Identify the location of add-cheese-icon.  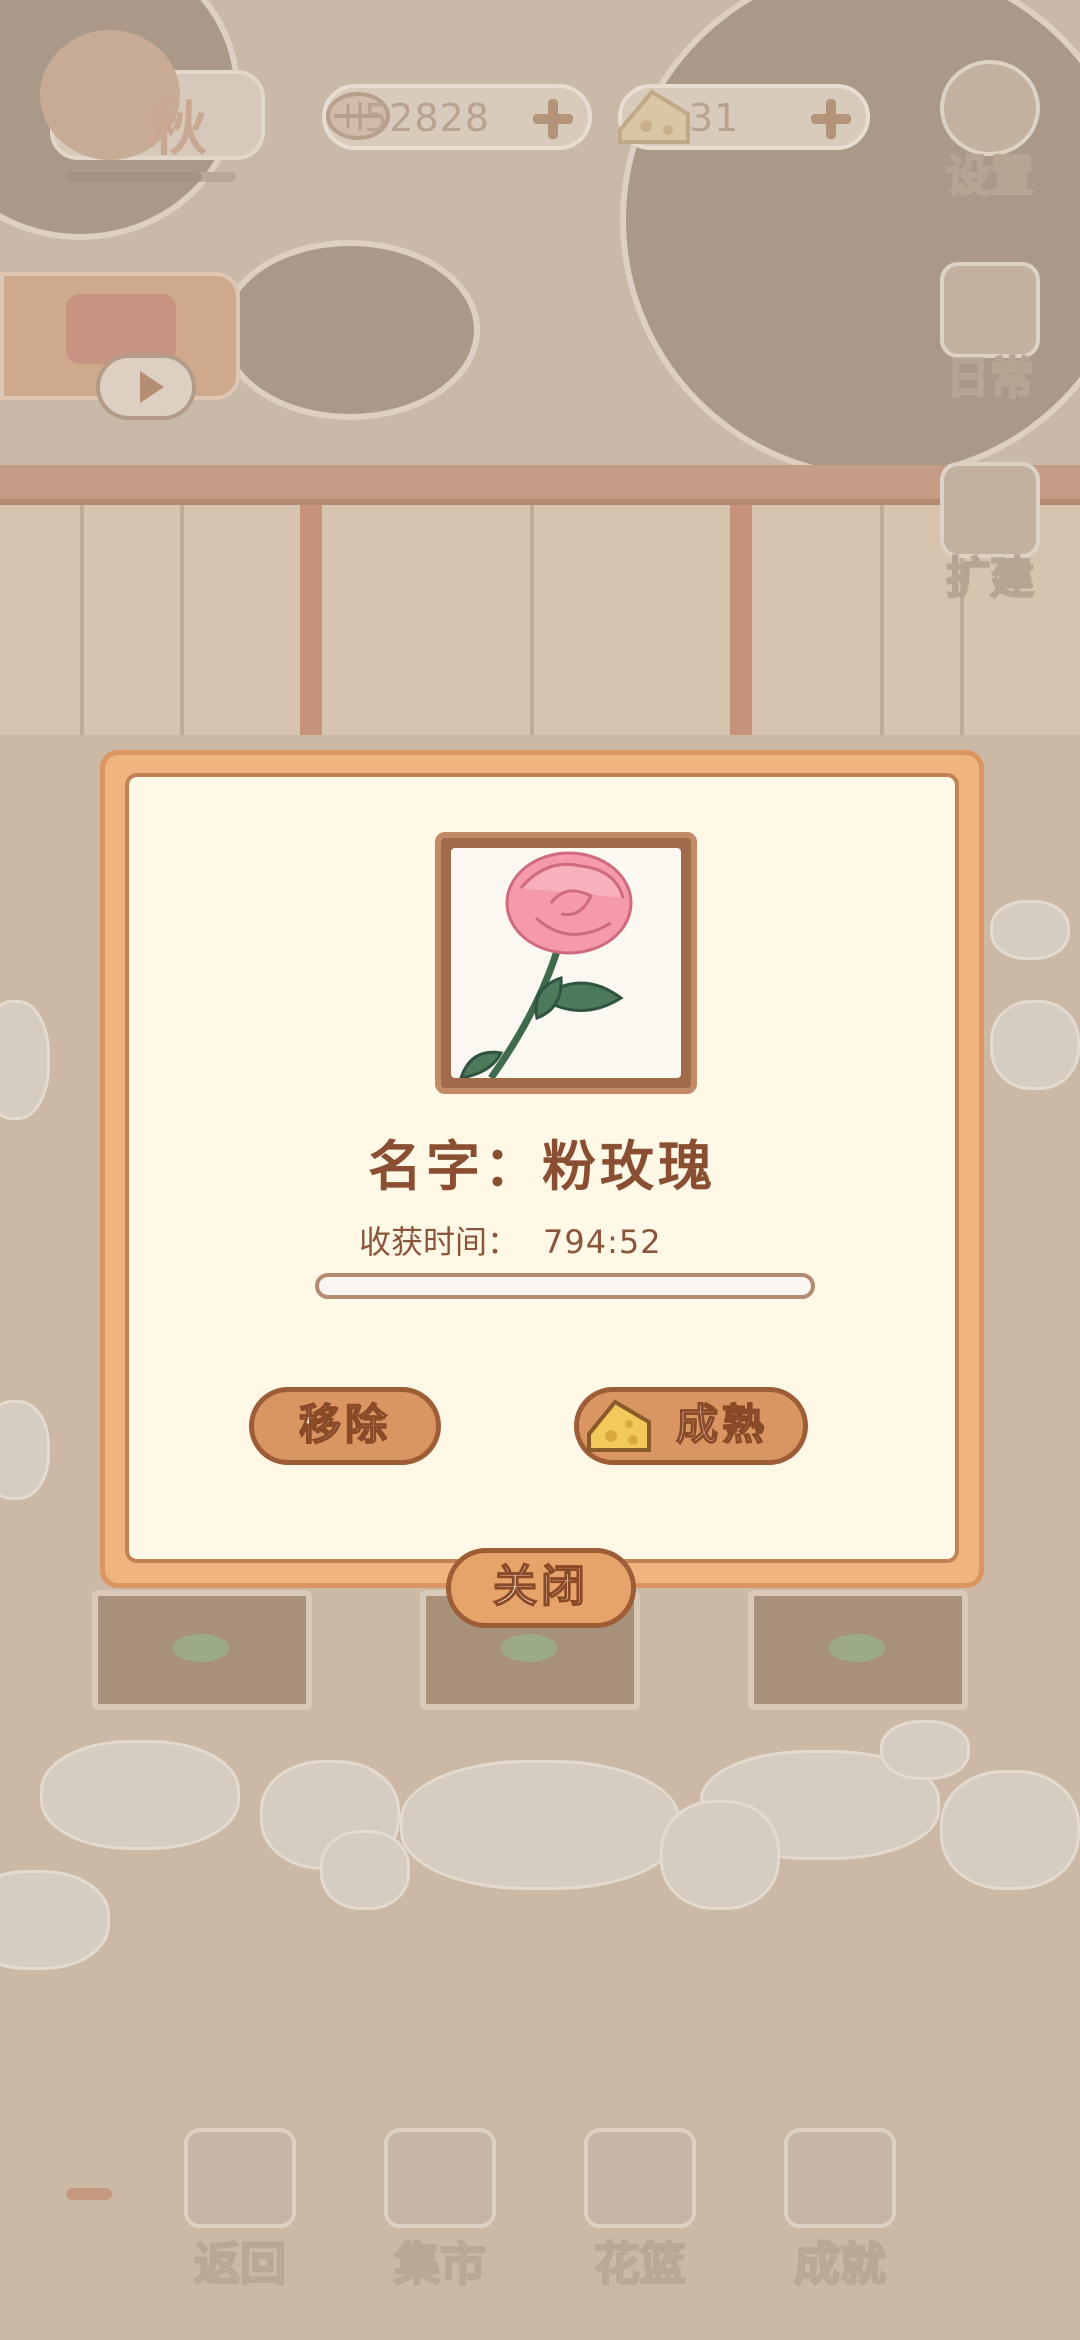
(830, 119).